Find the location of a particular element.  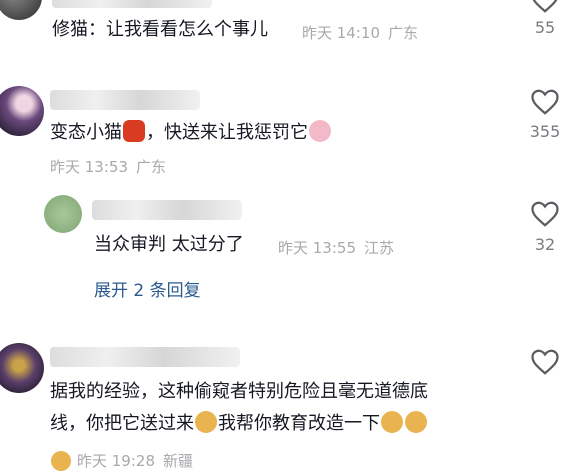

reply-location: 江苏 is located at coordinates (379, 248).